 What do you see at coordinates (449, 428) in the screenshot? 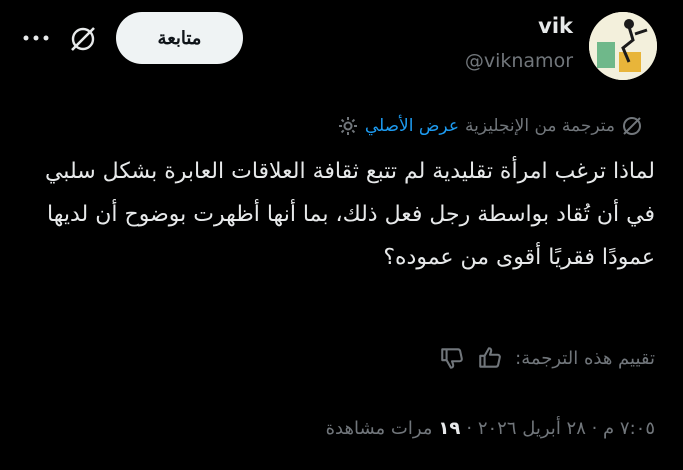
I see `views-count: ١٩` at bounding box center [449, 428].